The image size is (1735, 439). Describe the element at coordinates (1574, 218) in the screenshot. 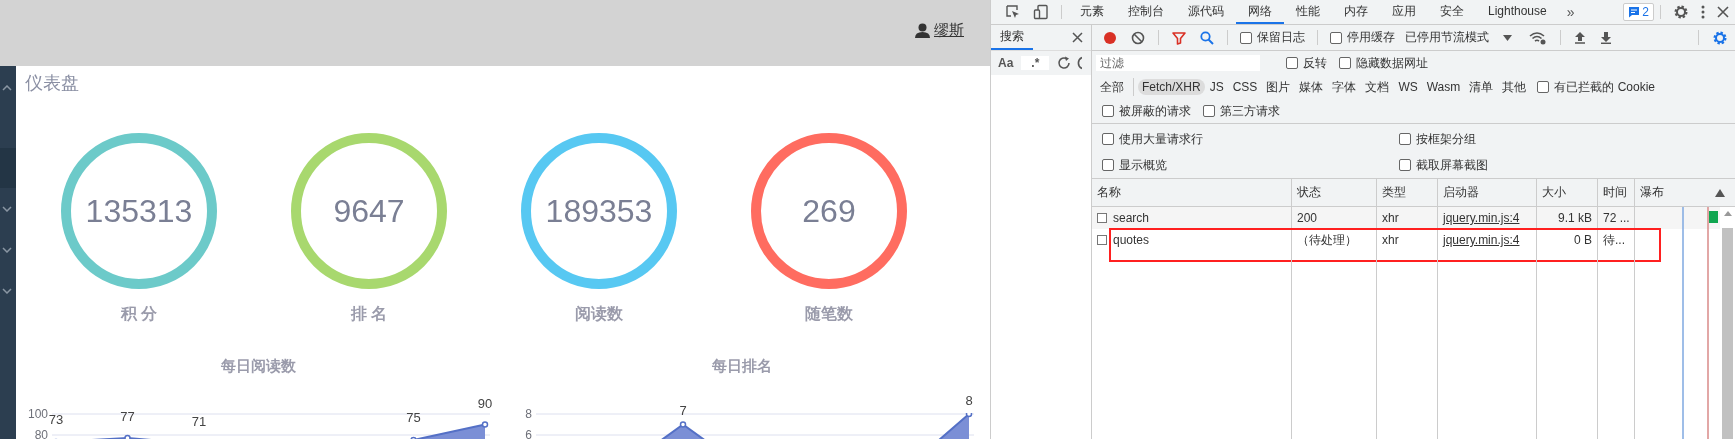

I see `table-cell: 9.1 kB` at that location.